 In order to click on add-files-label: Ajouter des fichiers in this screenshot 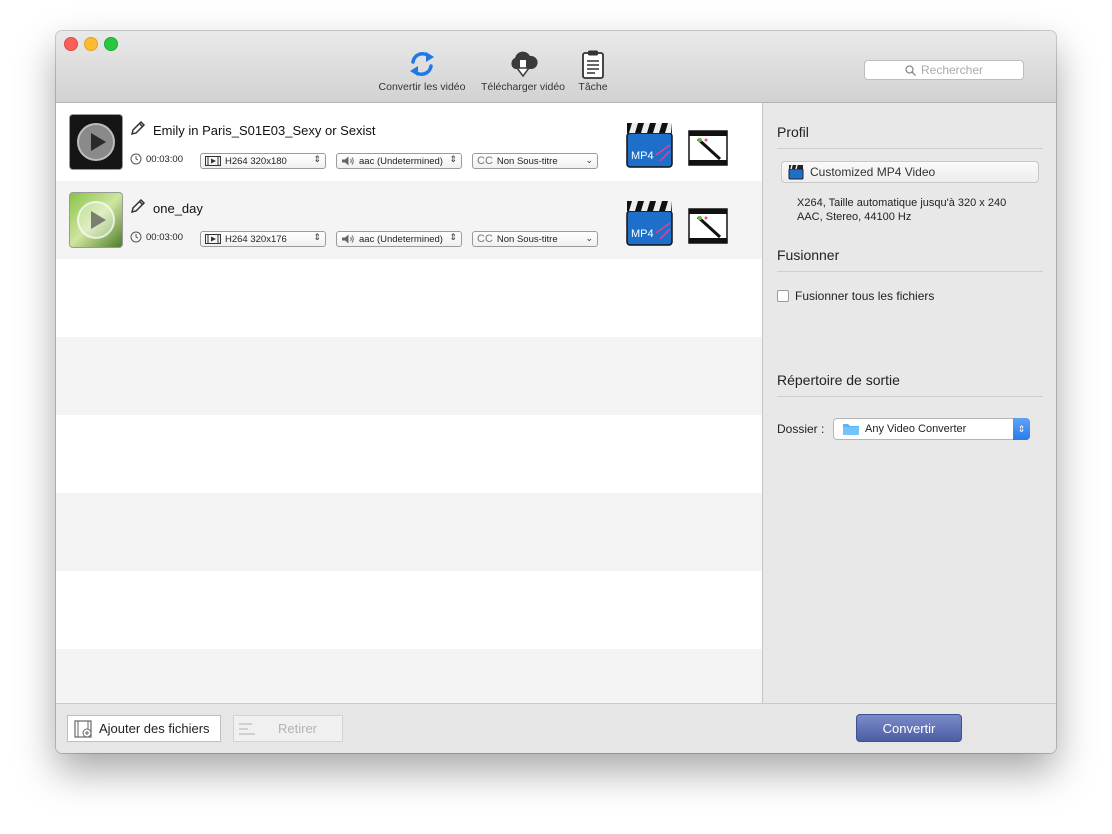, I will do `click(154, 728)`.